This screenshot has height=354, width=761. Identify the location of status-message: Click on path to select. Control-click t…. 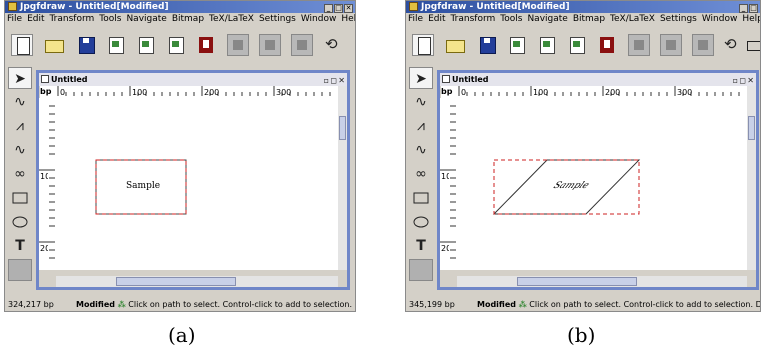
(241, 304).